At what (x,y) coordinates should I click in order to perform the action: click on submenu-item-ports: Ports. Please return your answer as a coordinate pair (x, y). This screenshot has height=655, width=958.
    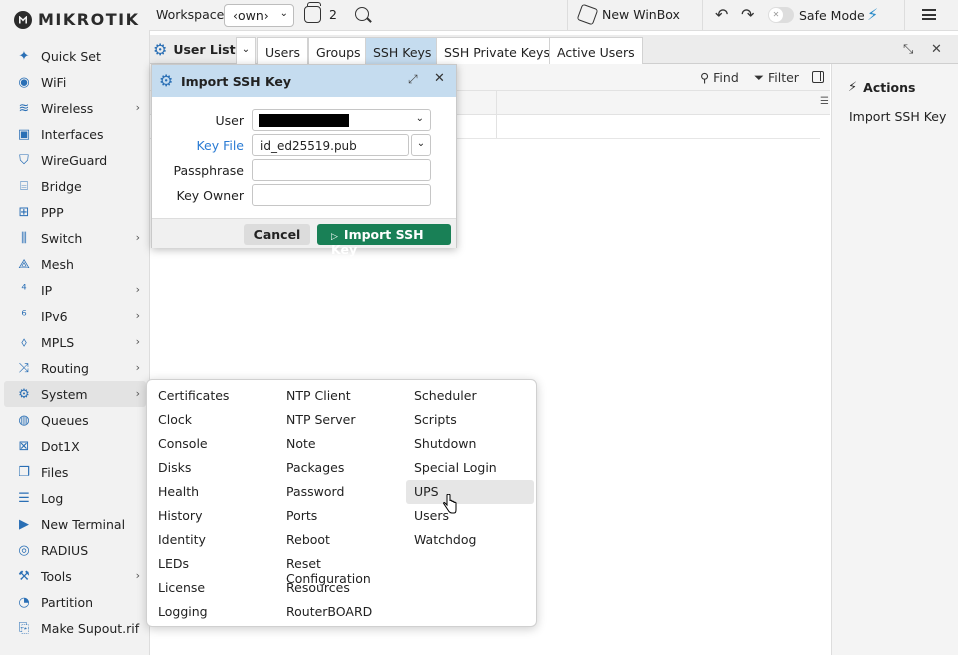
    Looking at the image, I should click on (340, 516).